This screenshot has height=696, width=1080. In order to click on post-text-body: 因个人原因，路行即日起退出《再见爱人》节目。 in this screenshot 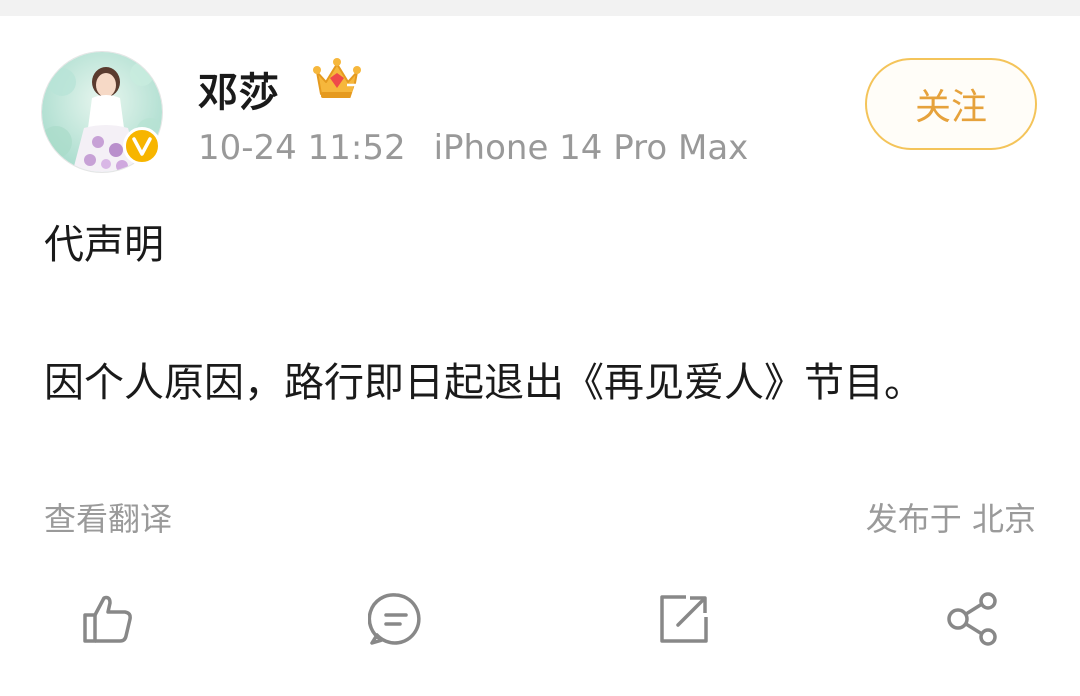, I will do `click(484, 383)`.